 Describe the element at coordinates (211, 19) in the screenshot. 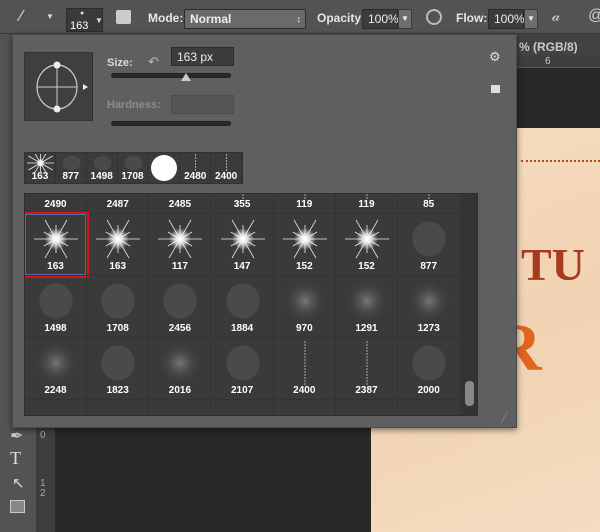

I see `mode-value: Normal` at that location.